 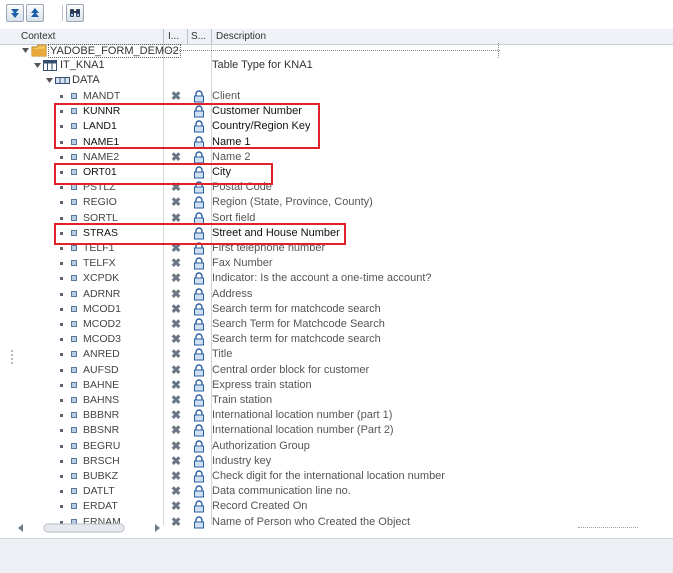 What do you see at coordinates (336, 202) in the screenshot?
I see `field-row: REGIO ✖ Region (State, Province, County)` at bounding box center [336, 202].